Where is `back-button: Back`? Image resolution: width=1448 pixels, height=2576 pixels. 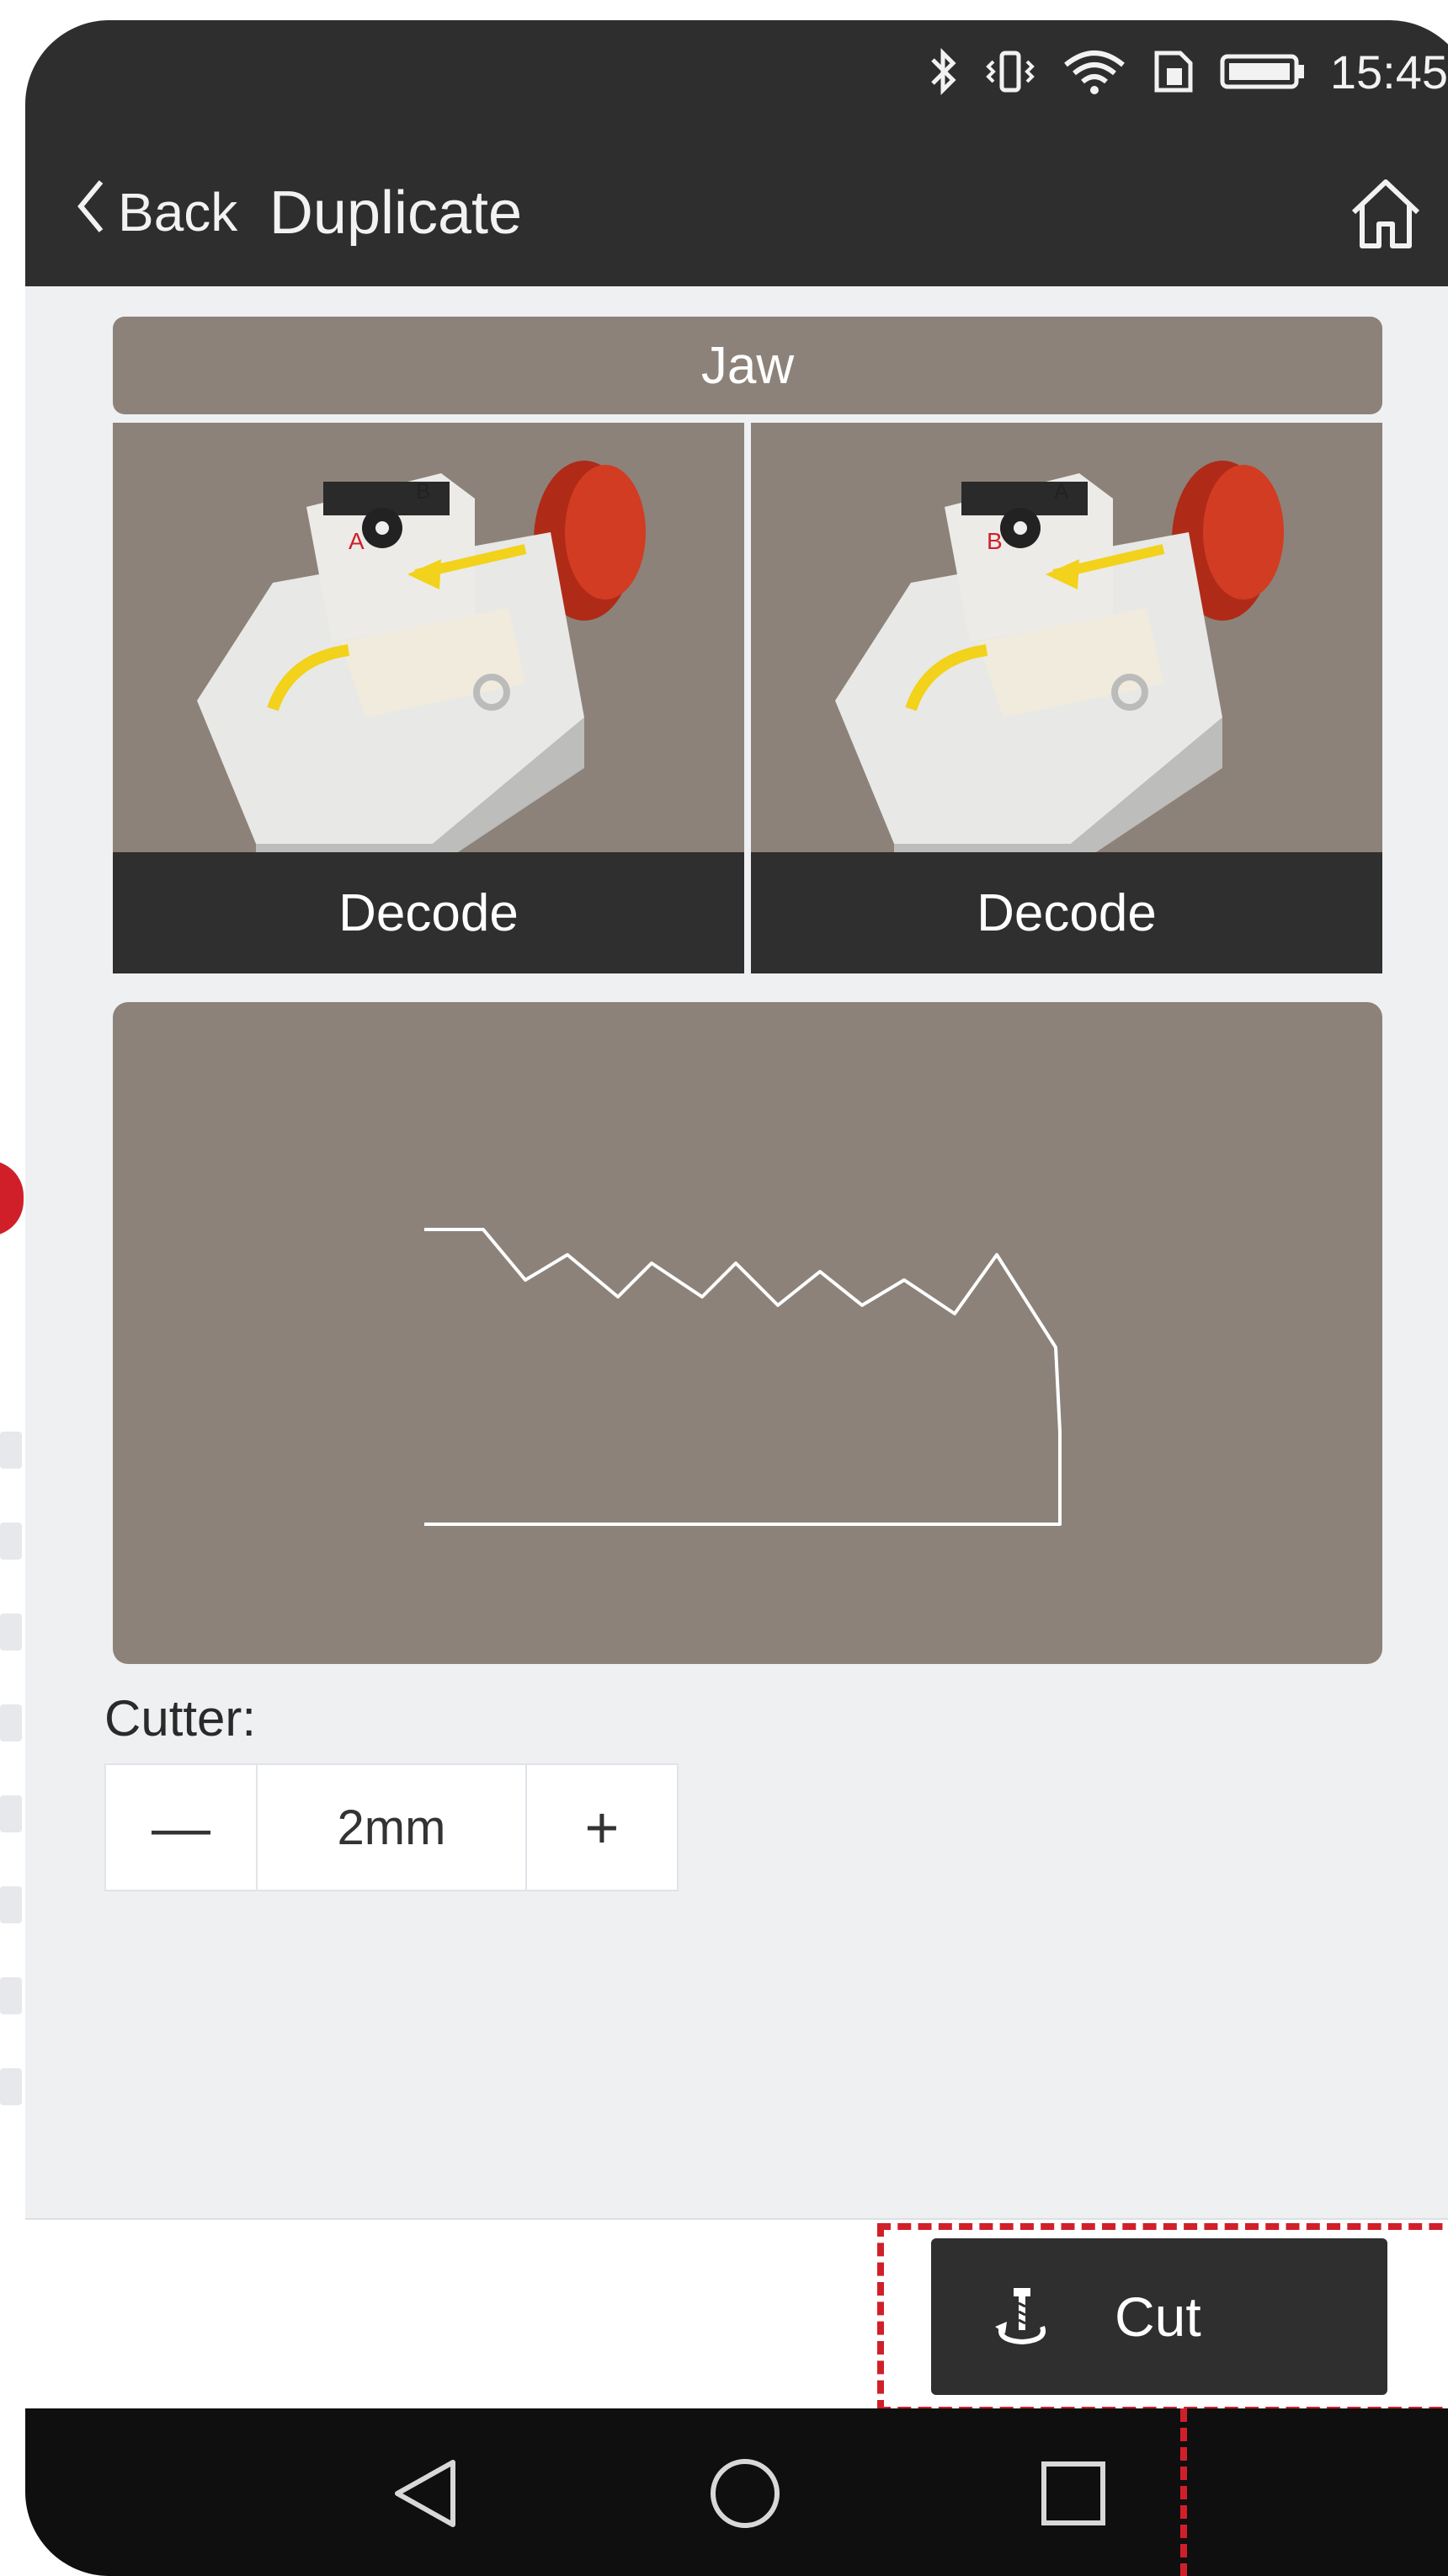 back-button: Back is located at coordinates (156, 212).